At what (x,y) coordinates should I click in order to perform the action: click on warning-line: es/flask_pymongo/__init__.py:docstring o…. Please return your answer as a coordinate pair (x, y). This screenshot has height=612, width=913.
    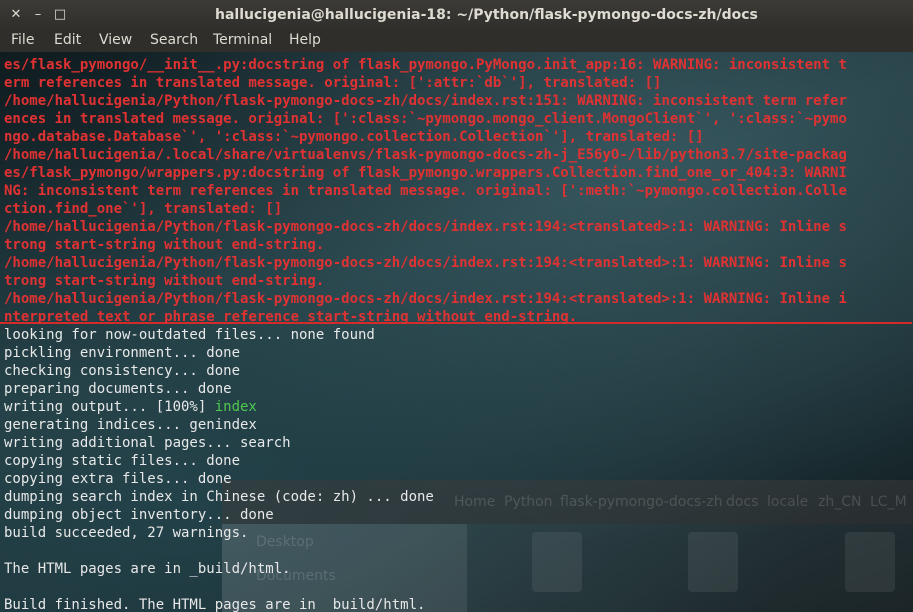
    Looking at the image, I should click on (425, 65).